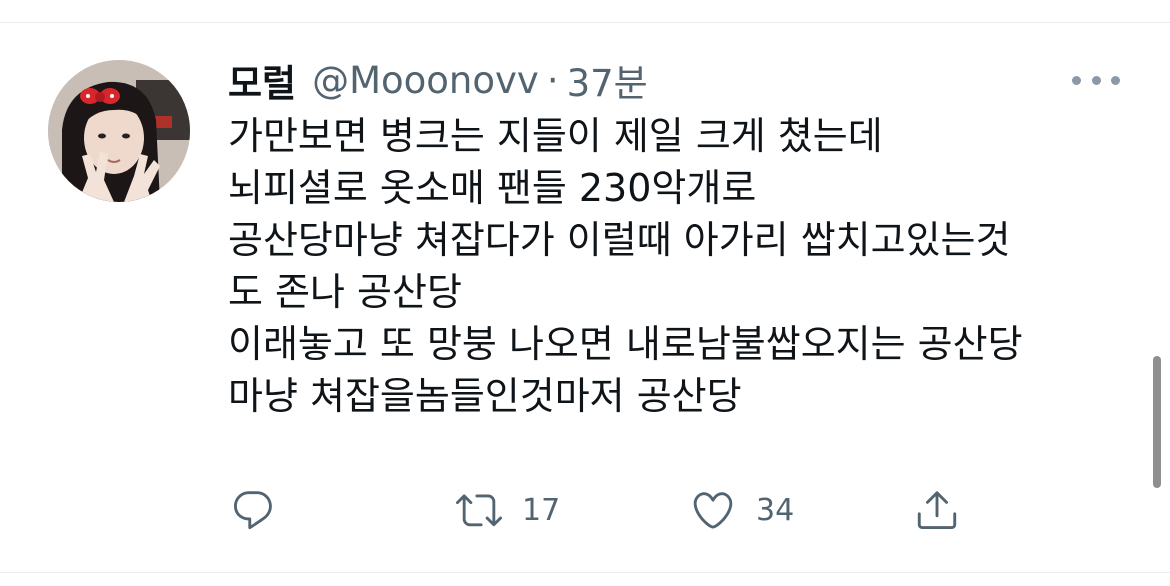 The image size is (1170, 586). I want to click on tweet-timestamp: 37분, so click(607, 80).